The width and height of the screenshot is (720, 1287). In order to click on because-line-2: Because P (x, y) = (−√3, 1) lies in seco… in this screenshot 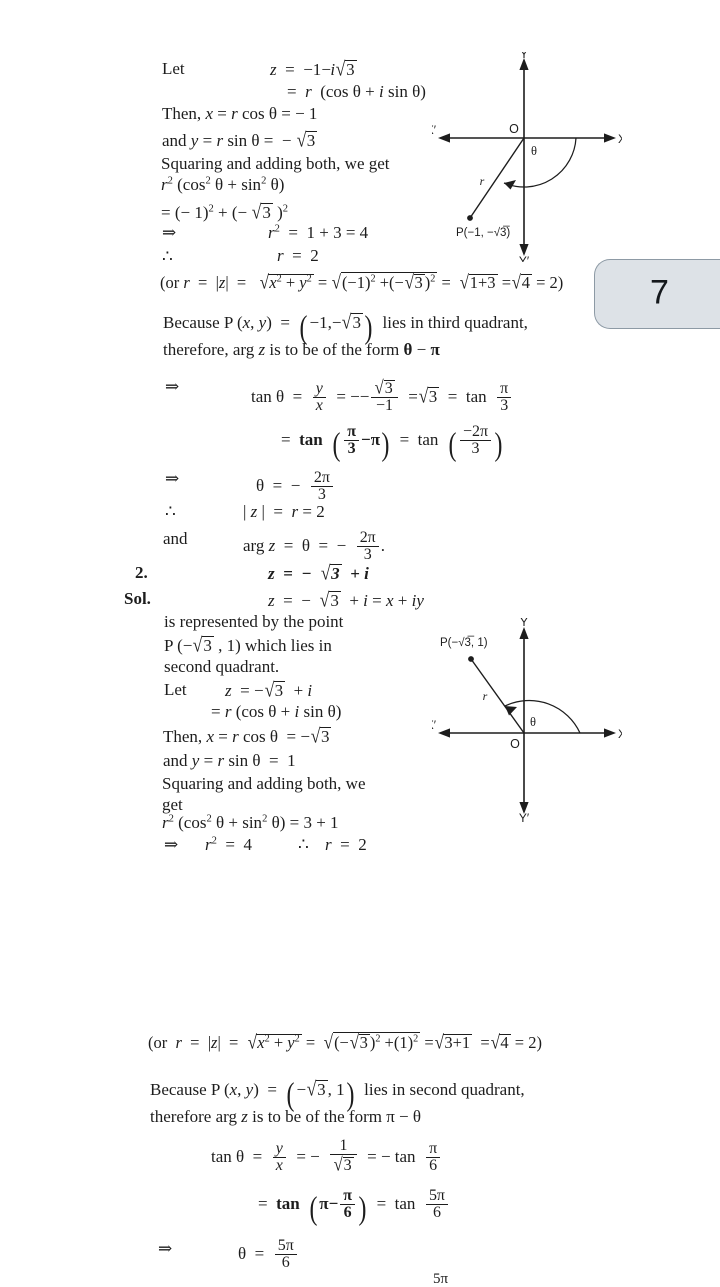, I will do `click(337, 1094)`.